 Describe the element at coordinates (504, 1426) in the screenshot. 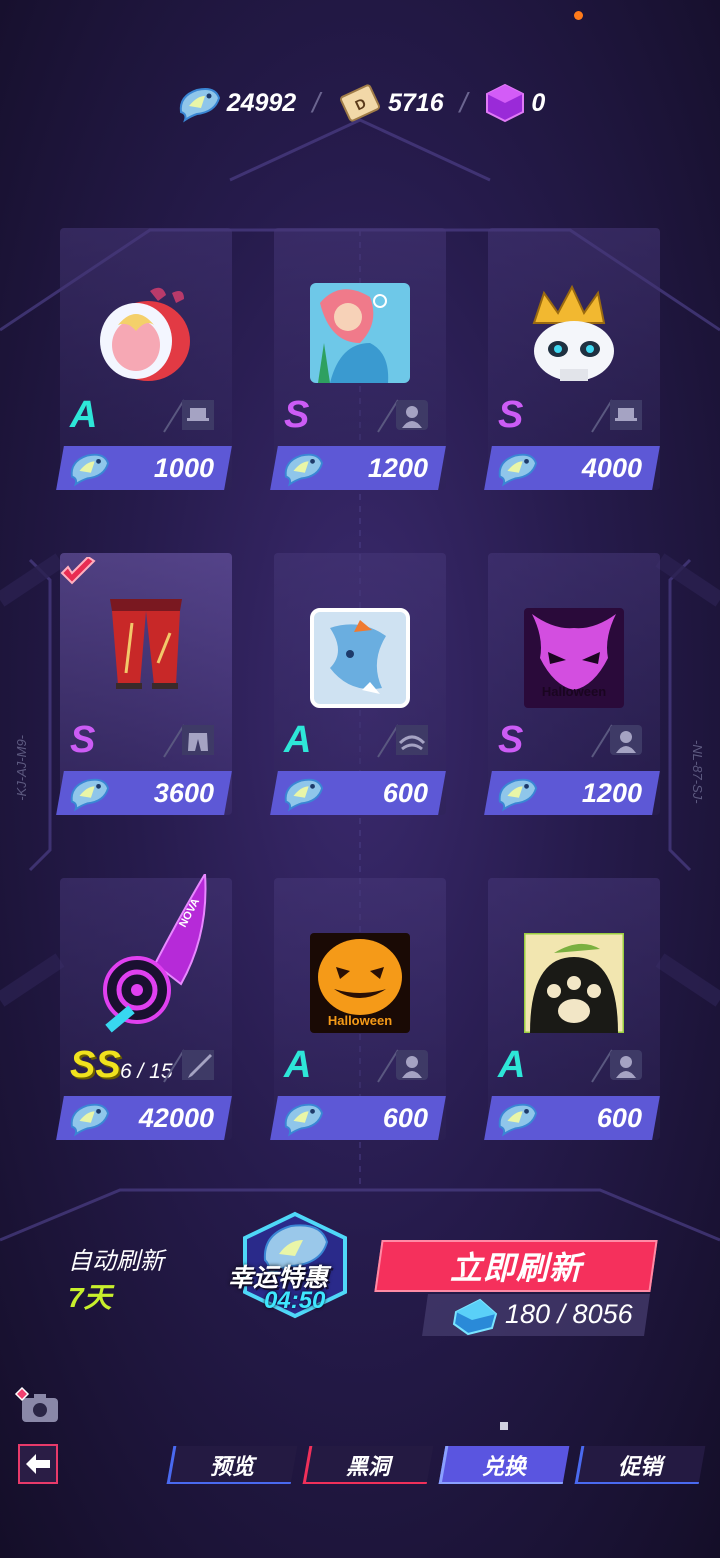

I see `page-indicator` at that location.